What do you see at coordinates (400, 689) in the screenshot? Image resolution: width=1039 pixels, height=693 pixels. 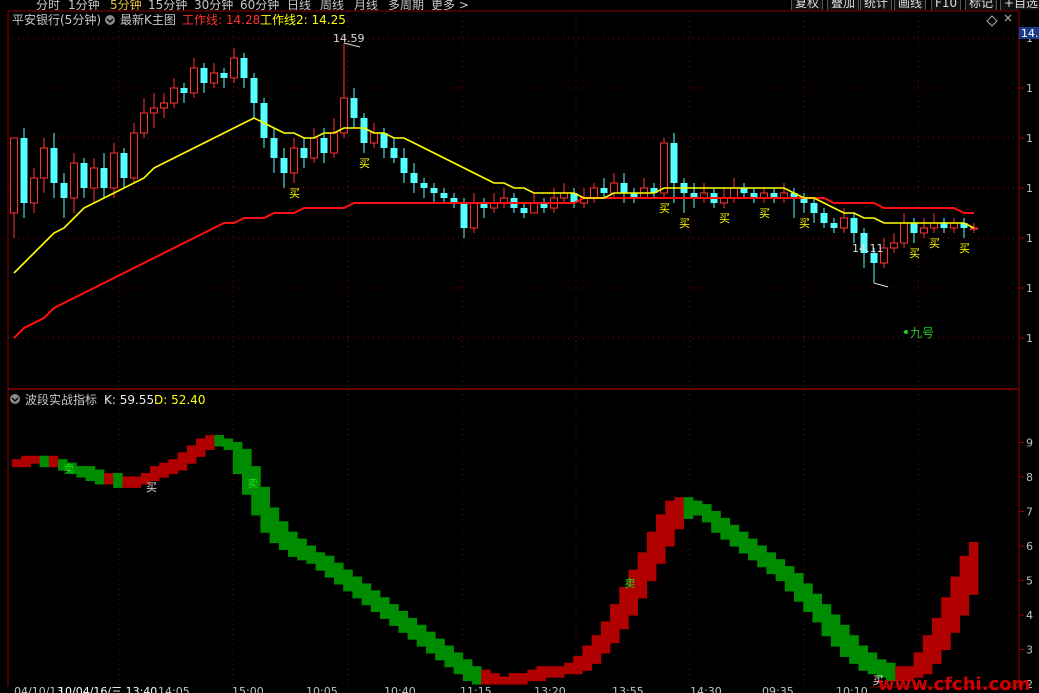 I see `time-axis-label: 10:40` at bounding box center [400, 689].